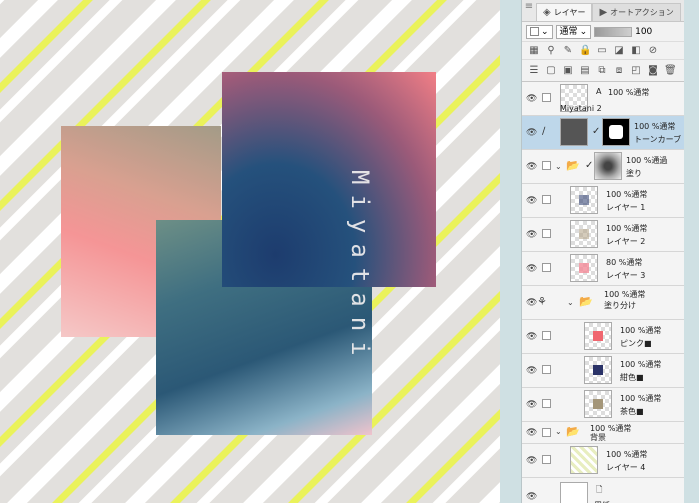 This screenshot has height=503, width=699. I want to click on tab-auto-action-label: オートアクション, so click(642, 12).